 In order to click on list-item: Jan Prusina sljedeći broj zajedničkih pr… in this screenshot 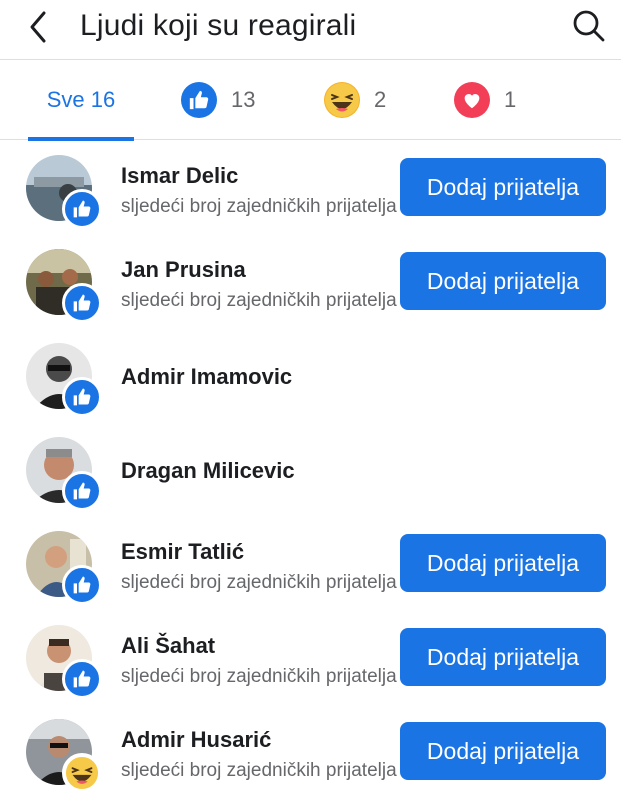, I will do `click(310, 282)`.